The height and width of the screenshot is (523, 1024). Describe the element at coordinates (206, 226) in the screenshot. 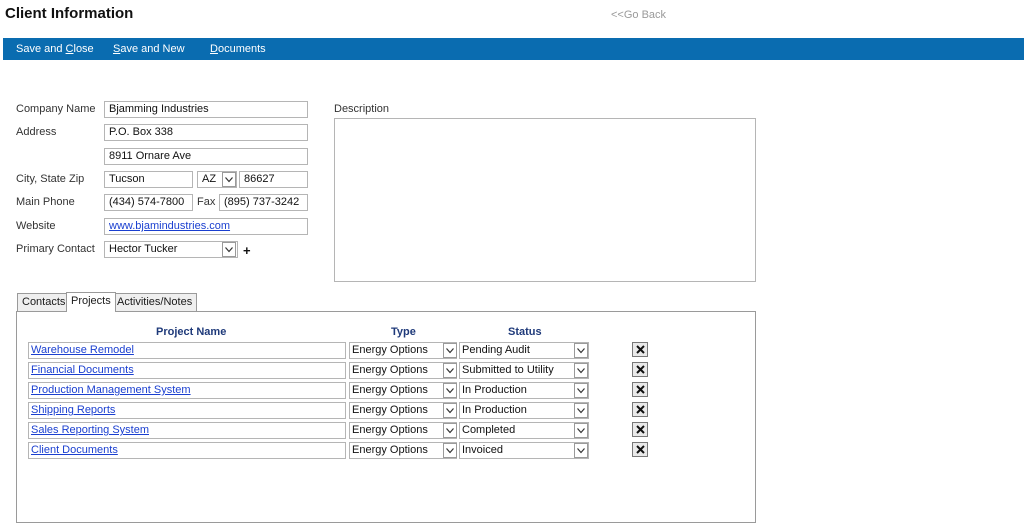

I see `website-input: www.bjamindustries.com` at that location.